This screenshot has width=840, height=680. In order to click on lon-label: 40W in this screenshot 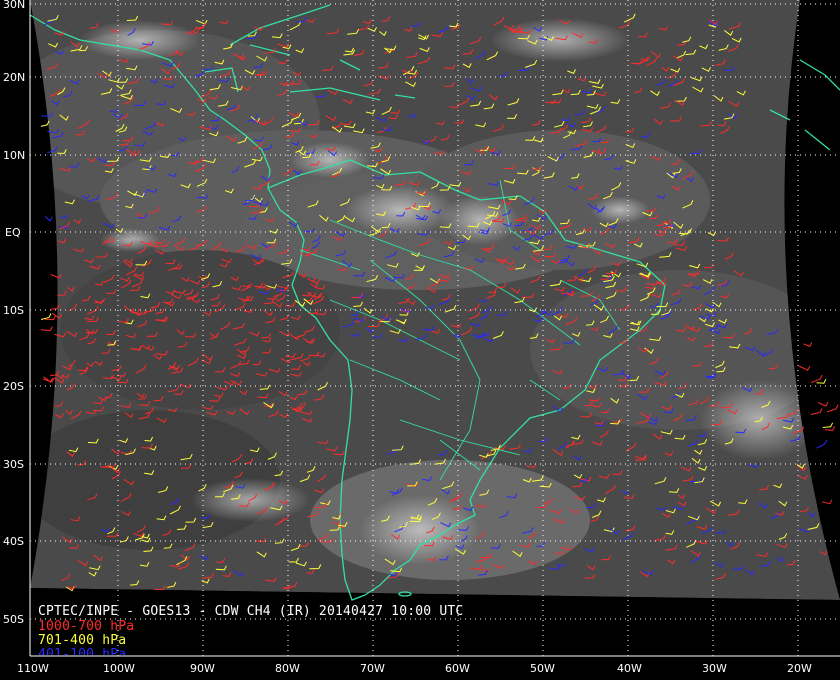, I will do `click(629, 668)`.